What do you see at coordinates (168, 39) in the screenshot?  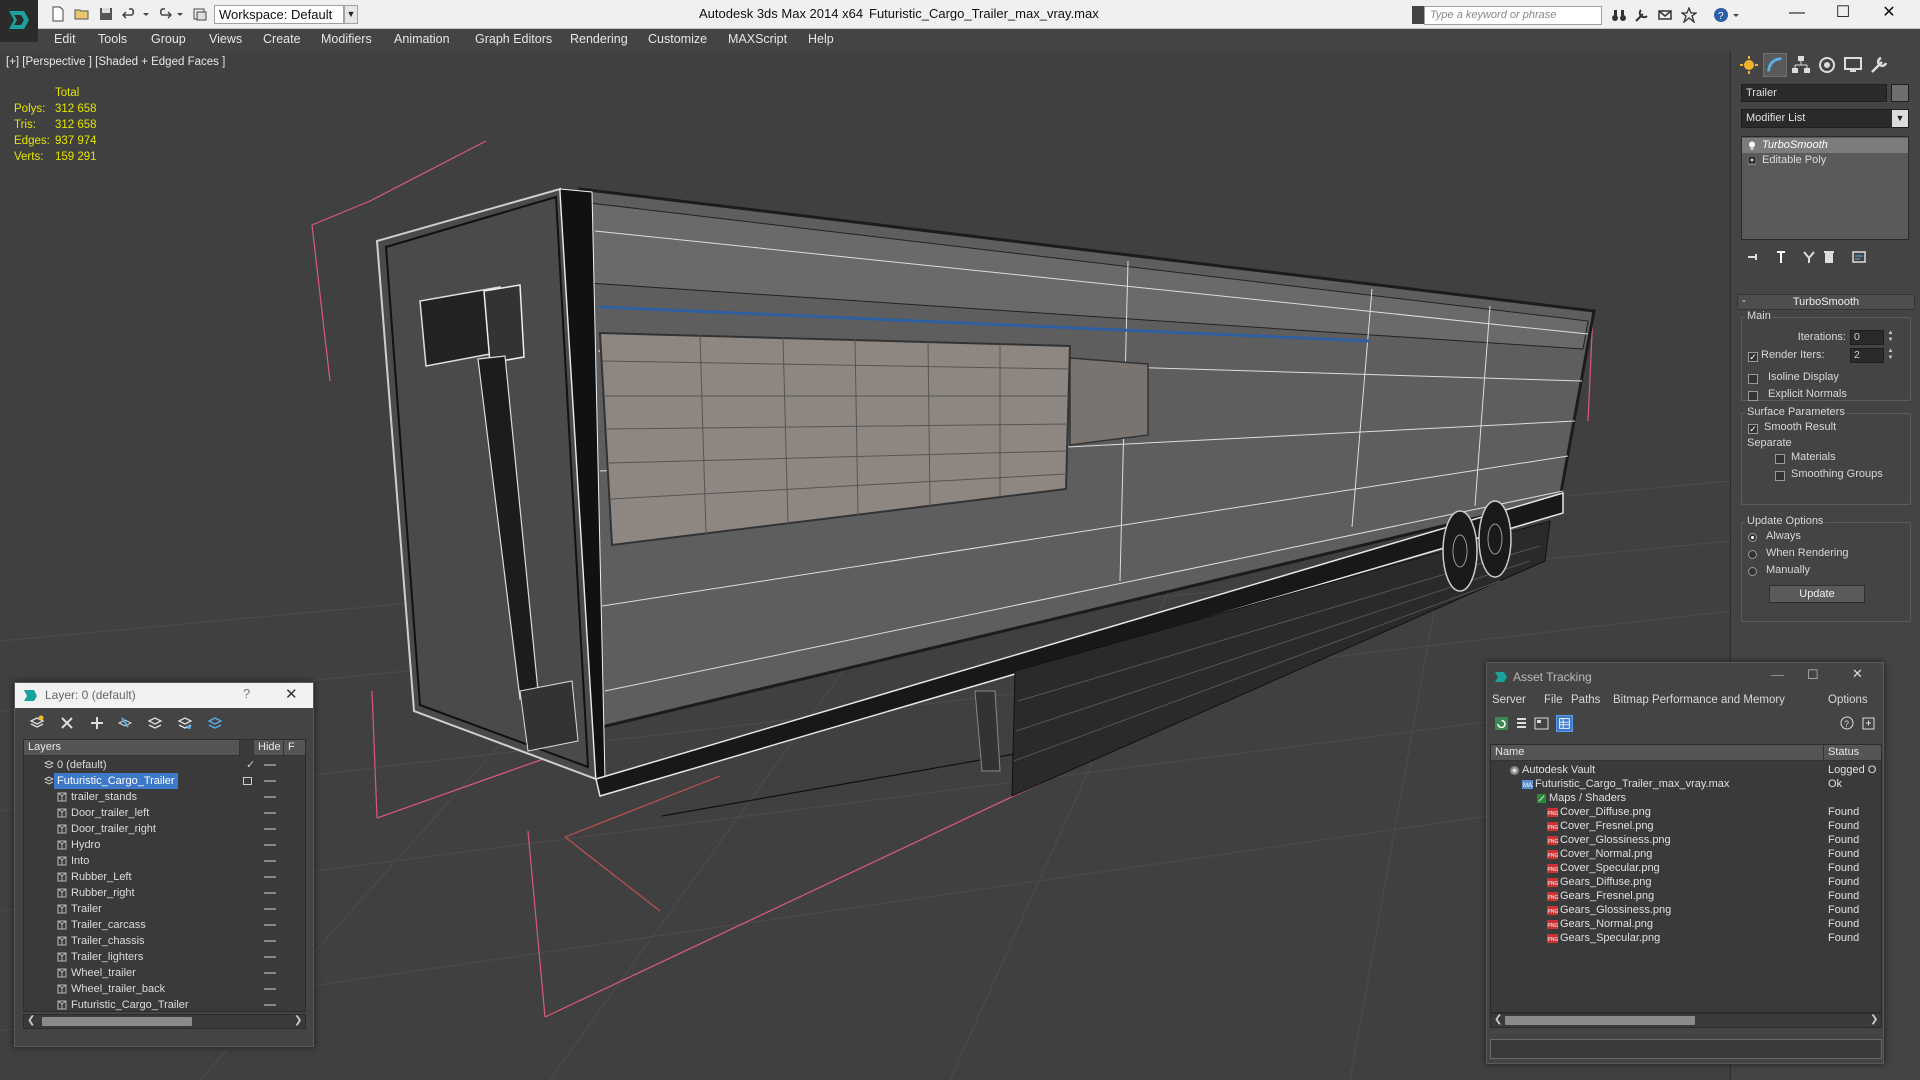 I see `menu-group: Group` at bounding box center [168, 39].